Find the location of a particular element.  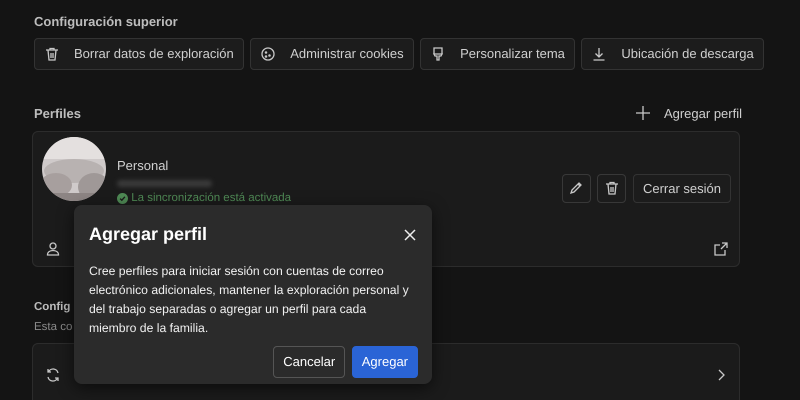

cookie-icon is located at coordinates (268, 54).